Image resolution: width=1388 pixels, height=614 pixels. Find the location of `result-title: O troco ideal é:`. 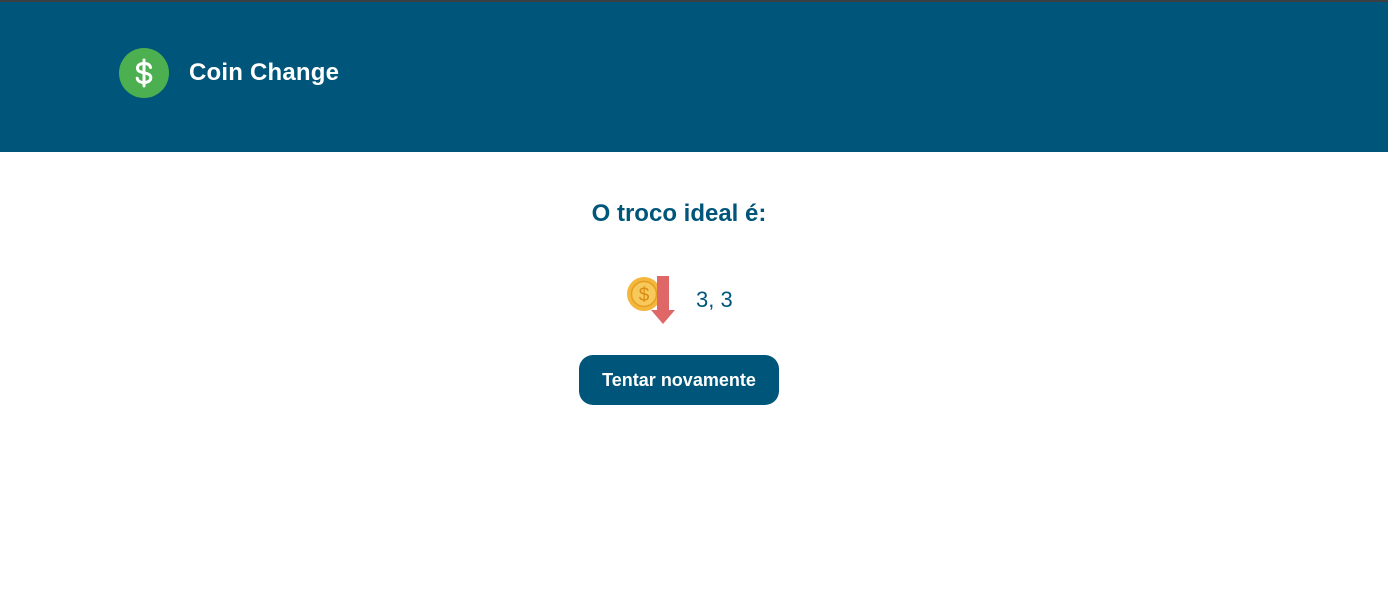

result-title: O troco ideal é: is located at coordinates (679, 213).